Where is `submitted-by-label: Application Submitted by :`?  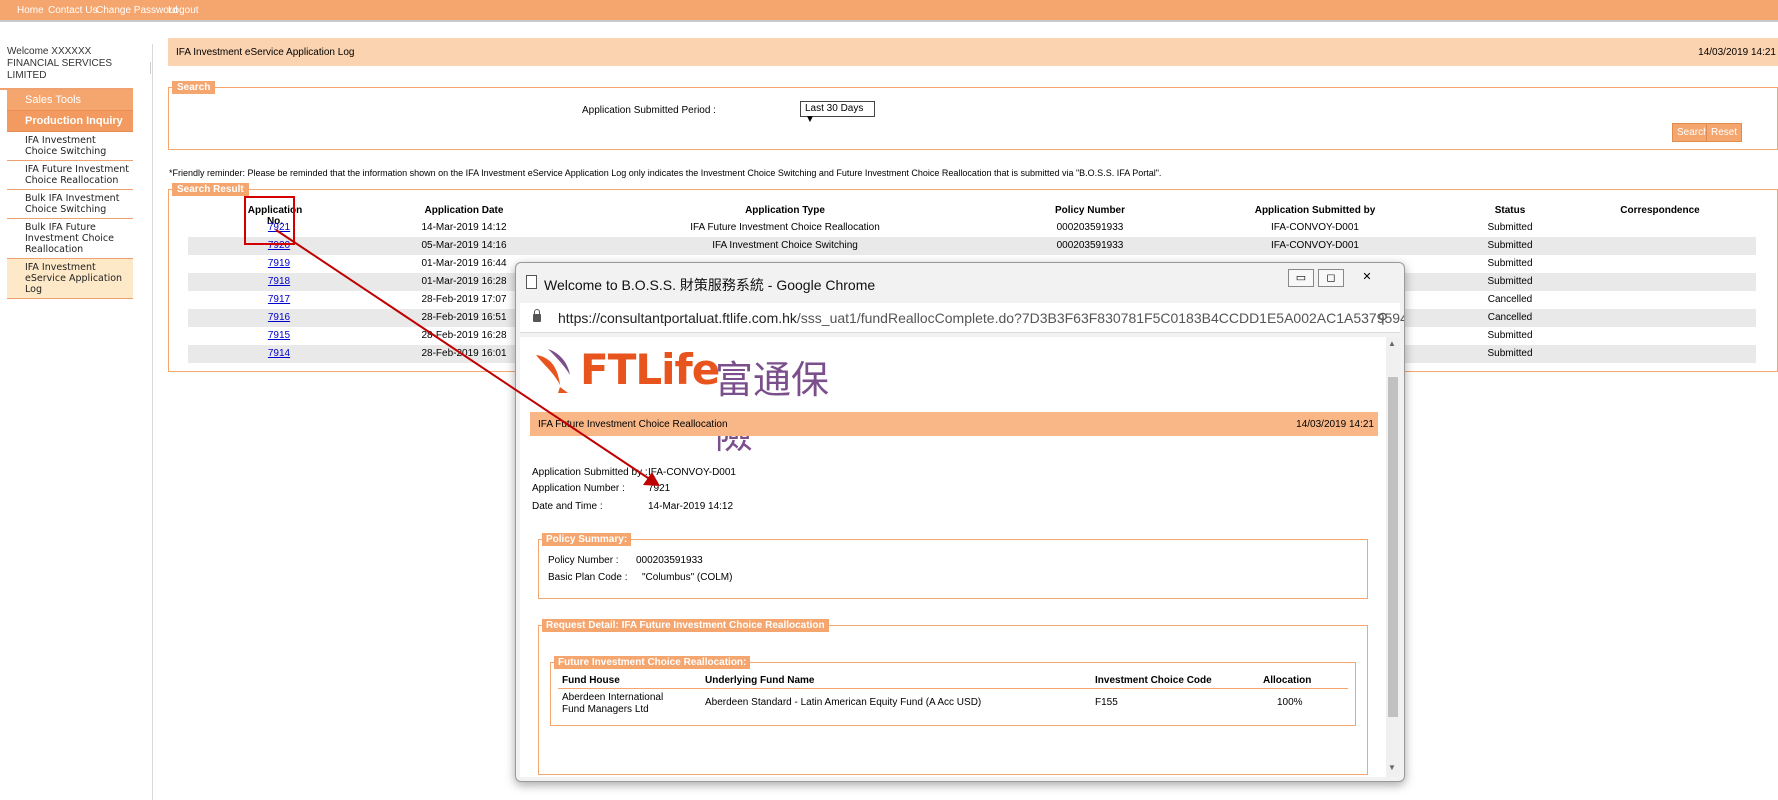
submitted-by-label: Application Submitted by : is located at coordinates (590, 472).